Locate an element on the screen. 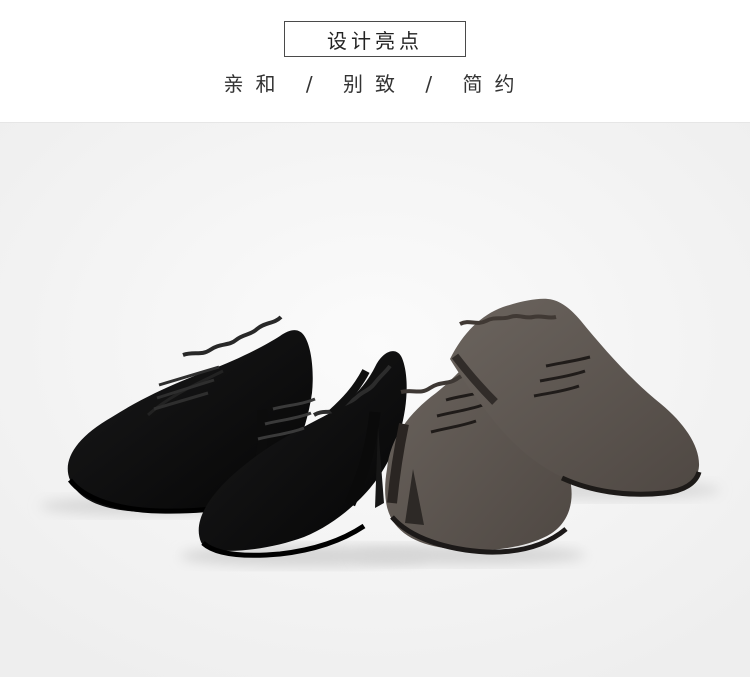 This screenshot has width=750, height=677. subtitle-text: 亲和 / 别致 / 简约 is located at coordinates (375, 84).